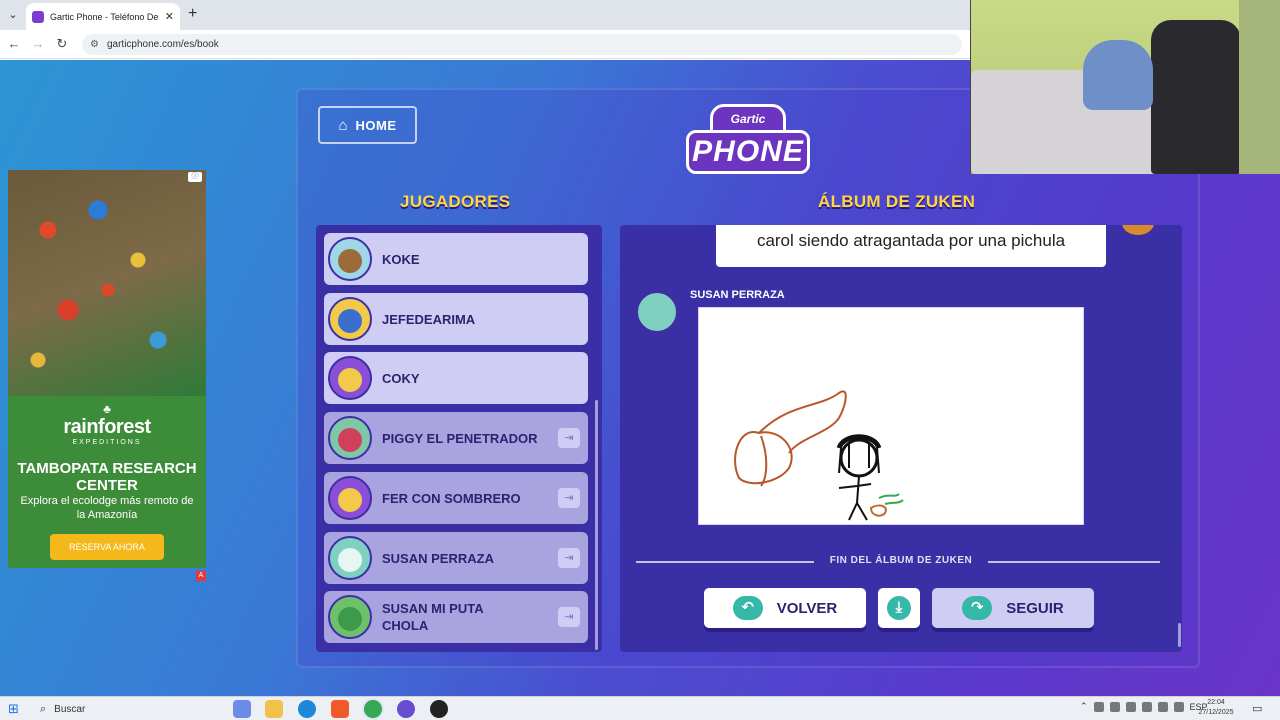 The height and width of the screenshot is (720, 1280). I want to click on player-name: SUSAN MI PUTA CHOLA, so click(433, 617).